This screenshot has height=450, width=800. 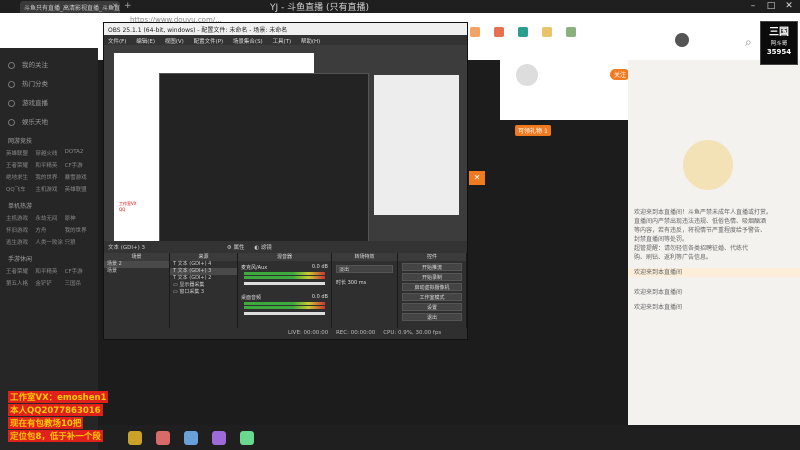 I want to click on settings-button: 设置, so click(x=432, y=307).